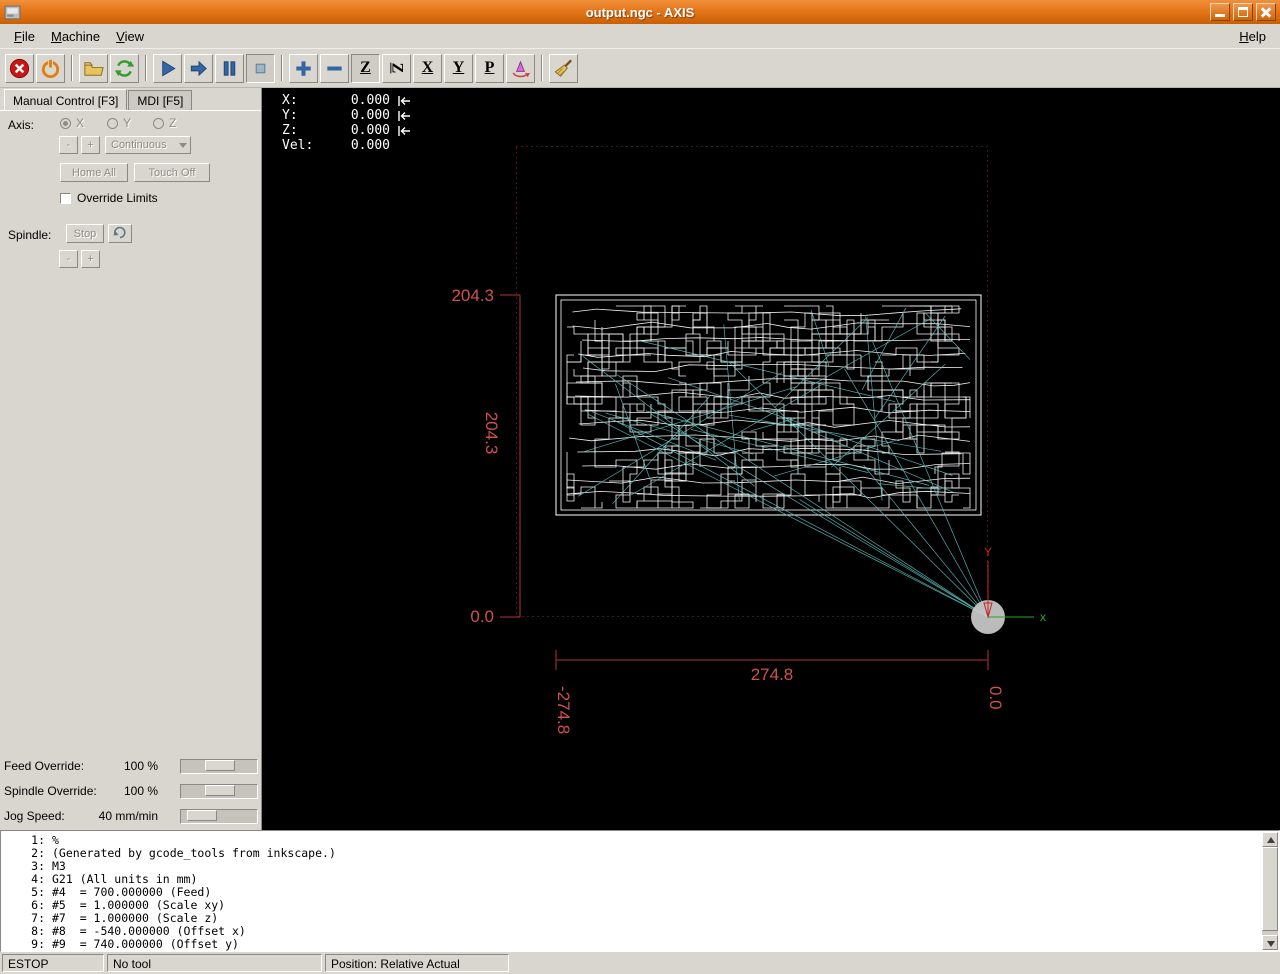 The width and height of the screenshot is (1280, 974). I want to click on spindle-forward-icon, so click(119, 232).